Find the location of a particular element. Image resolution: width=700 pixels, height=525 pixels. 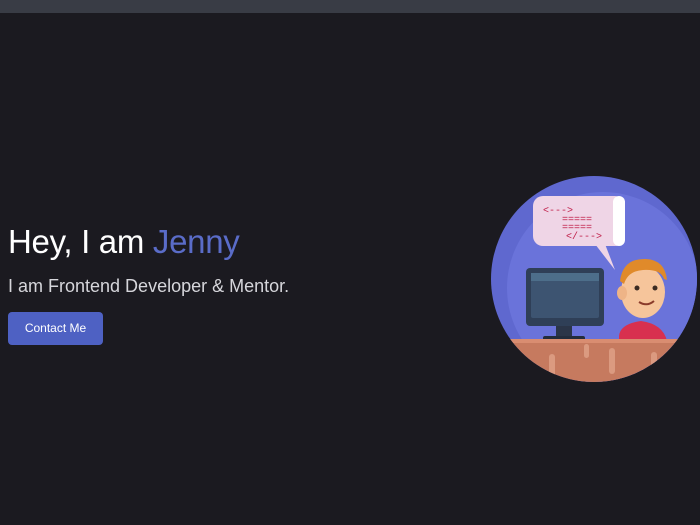

hero-title: Hey, I am Jenny is located at coordinates (148, 242).